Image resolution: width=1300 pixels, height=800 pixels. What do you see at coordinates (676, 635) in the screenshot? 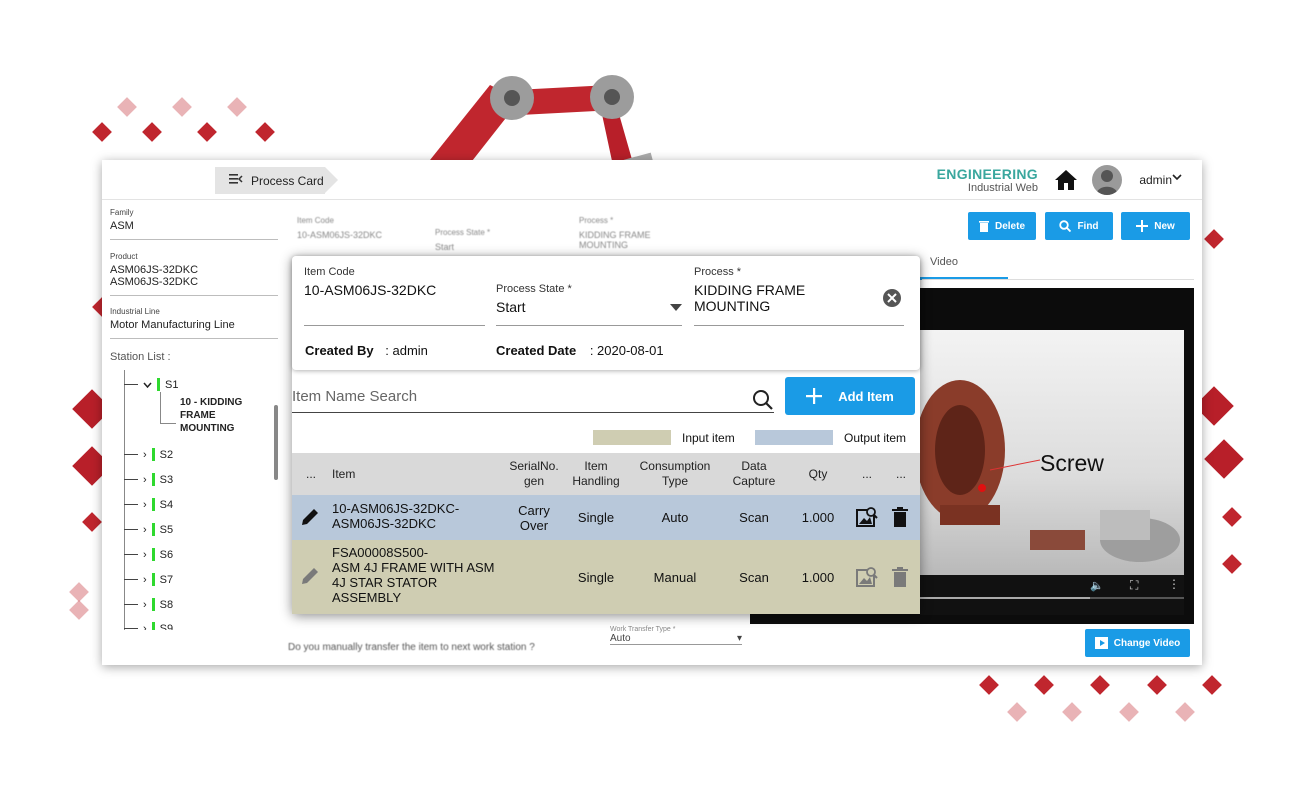
I see `work-transfer-select: Work Transfer Type * Auto ▾` at bounding box center [676, 635].